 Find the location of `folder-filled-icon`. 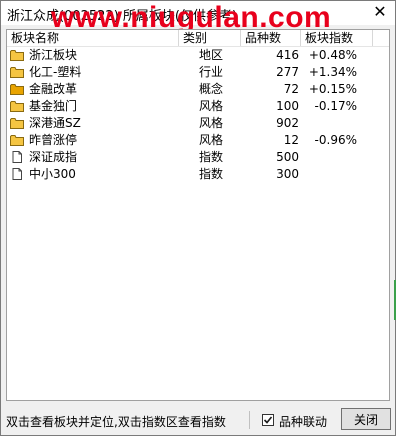

folder-filled-icon is located at coordinates (17, 89).